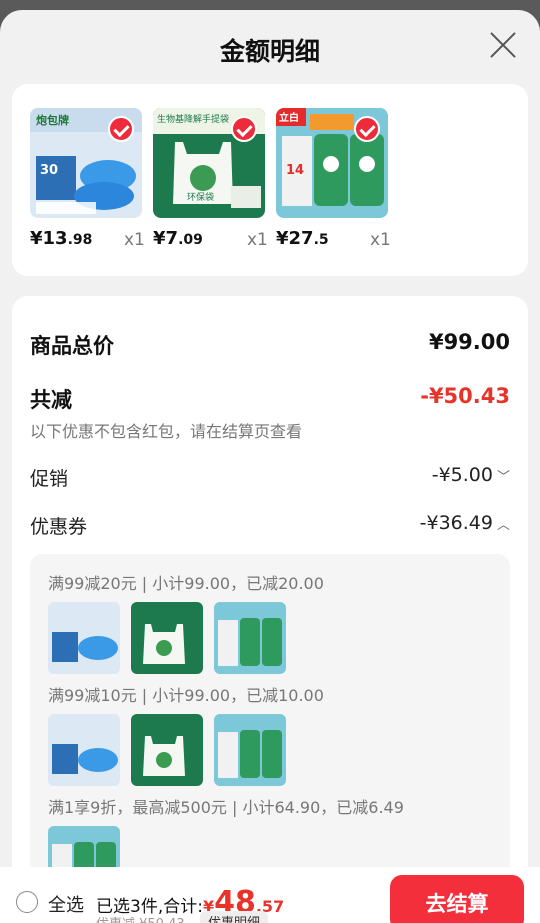 The height and width of the screenshot is (923, 540). What do you see at coordinates (234, 917) in the screenshot?
I see `discount-detail-link: 优惠明细` at bounding box center [234, 917].